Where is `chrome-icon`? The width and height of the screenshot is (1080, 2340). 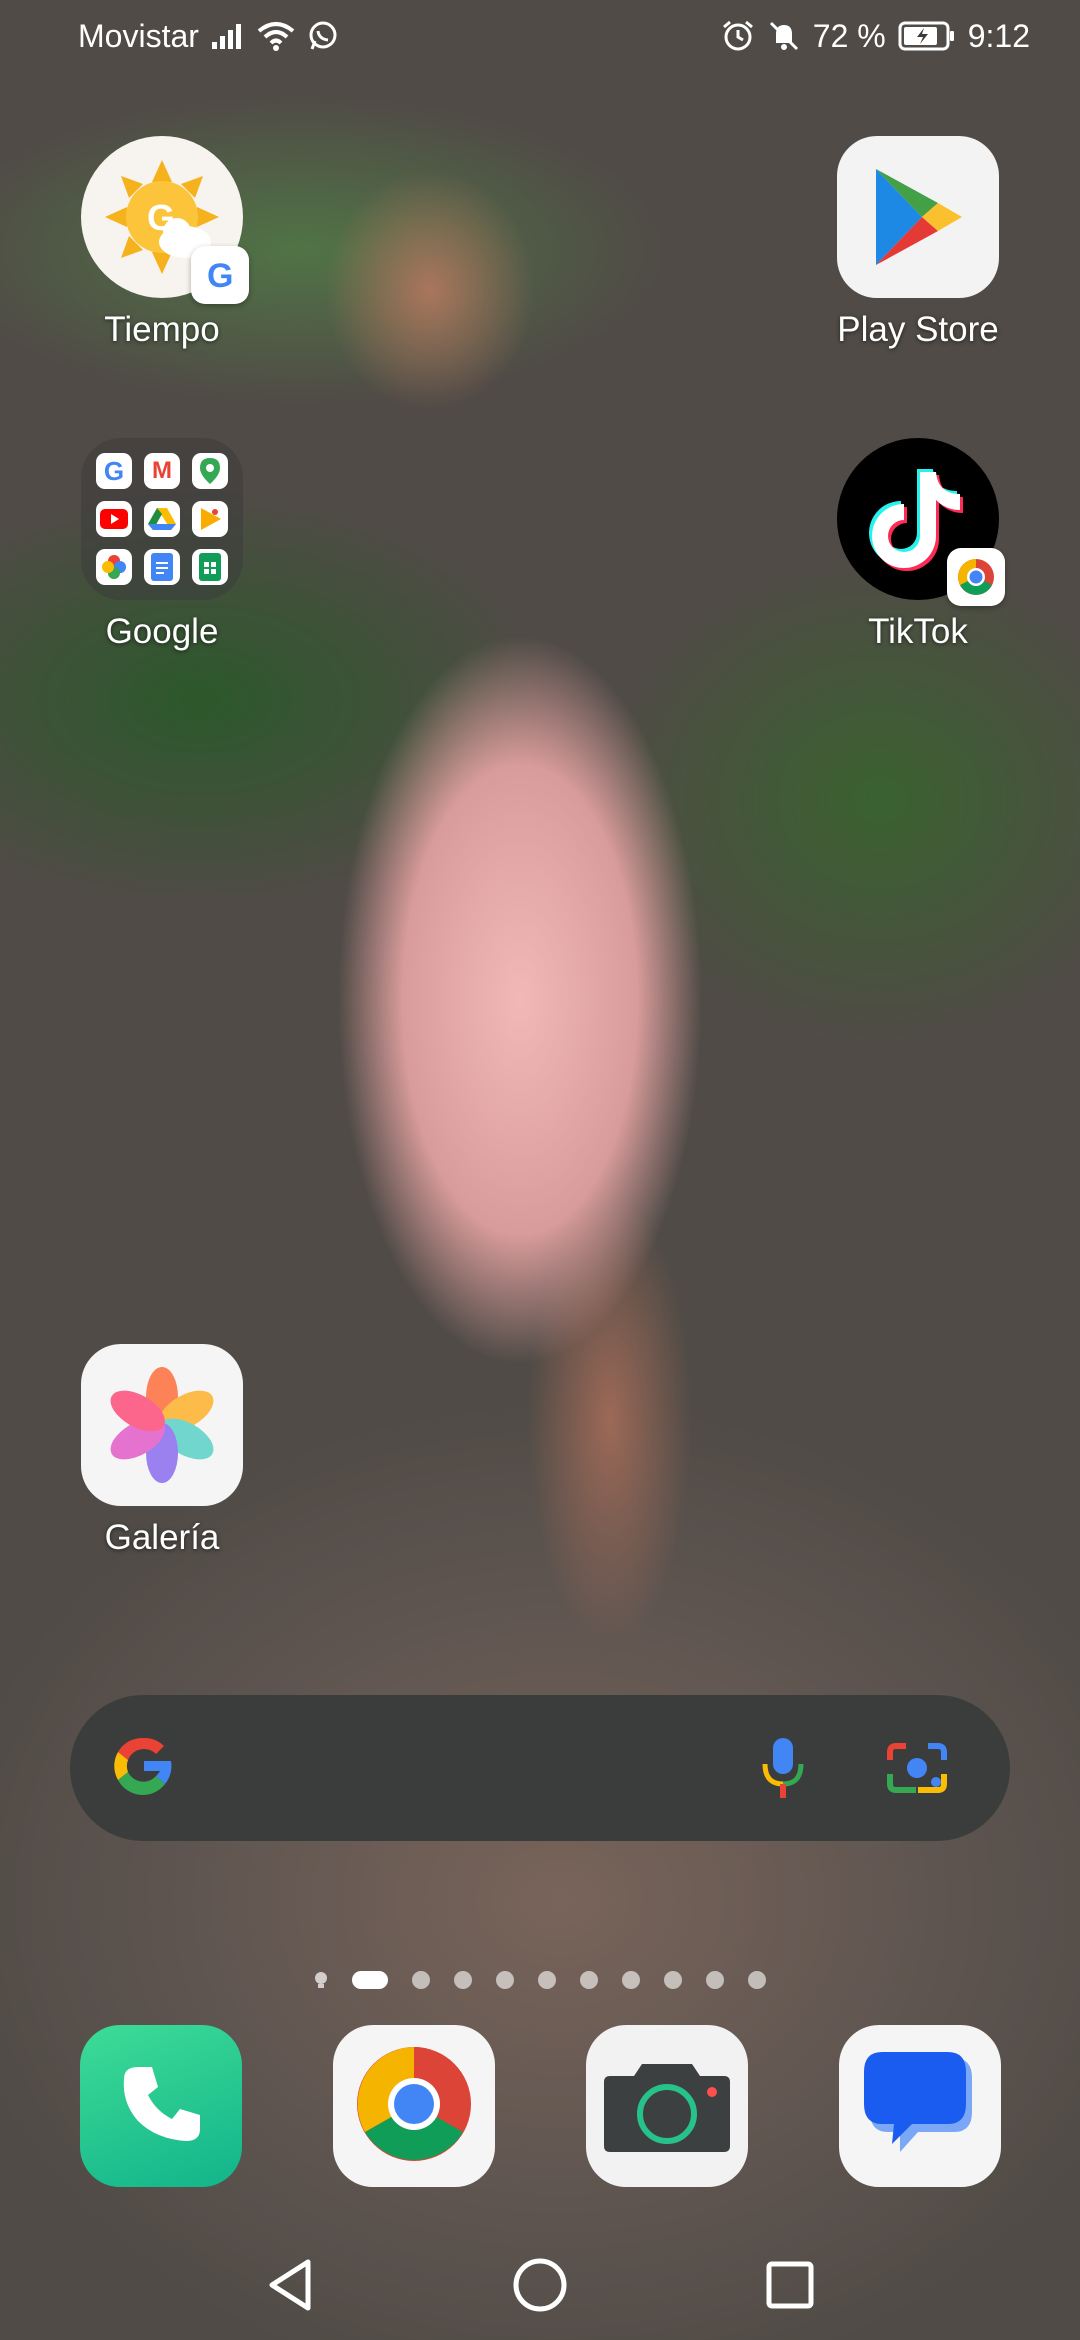 chrome-icon is located at coordinates (414, 2106).